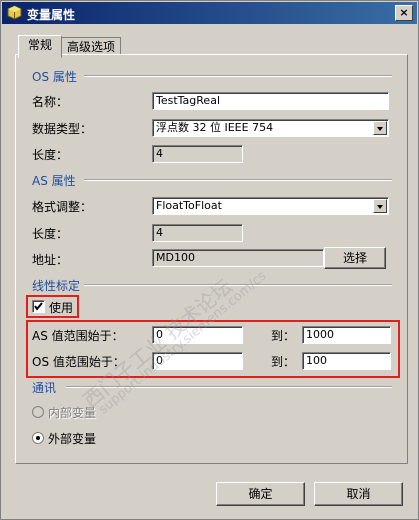  I want to click on use-checkbox, so click(38, 306).